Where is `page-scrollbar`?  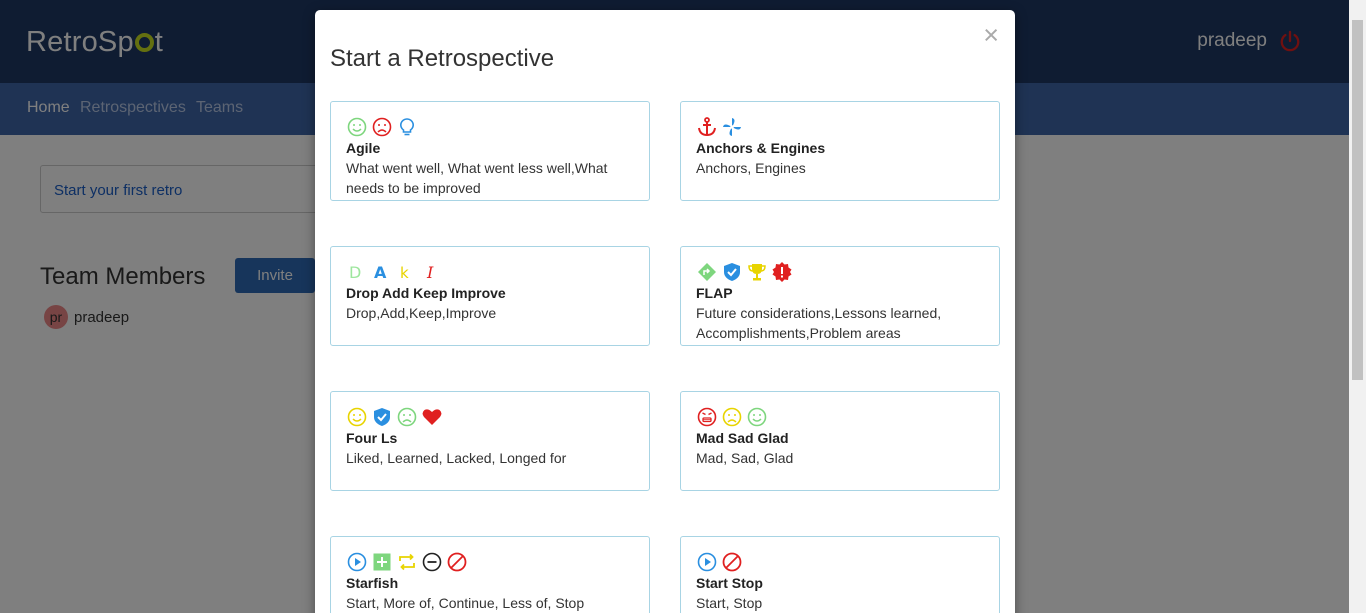 page-scrollbar is located at coordinates (1357, 306).